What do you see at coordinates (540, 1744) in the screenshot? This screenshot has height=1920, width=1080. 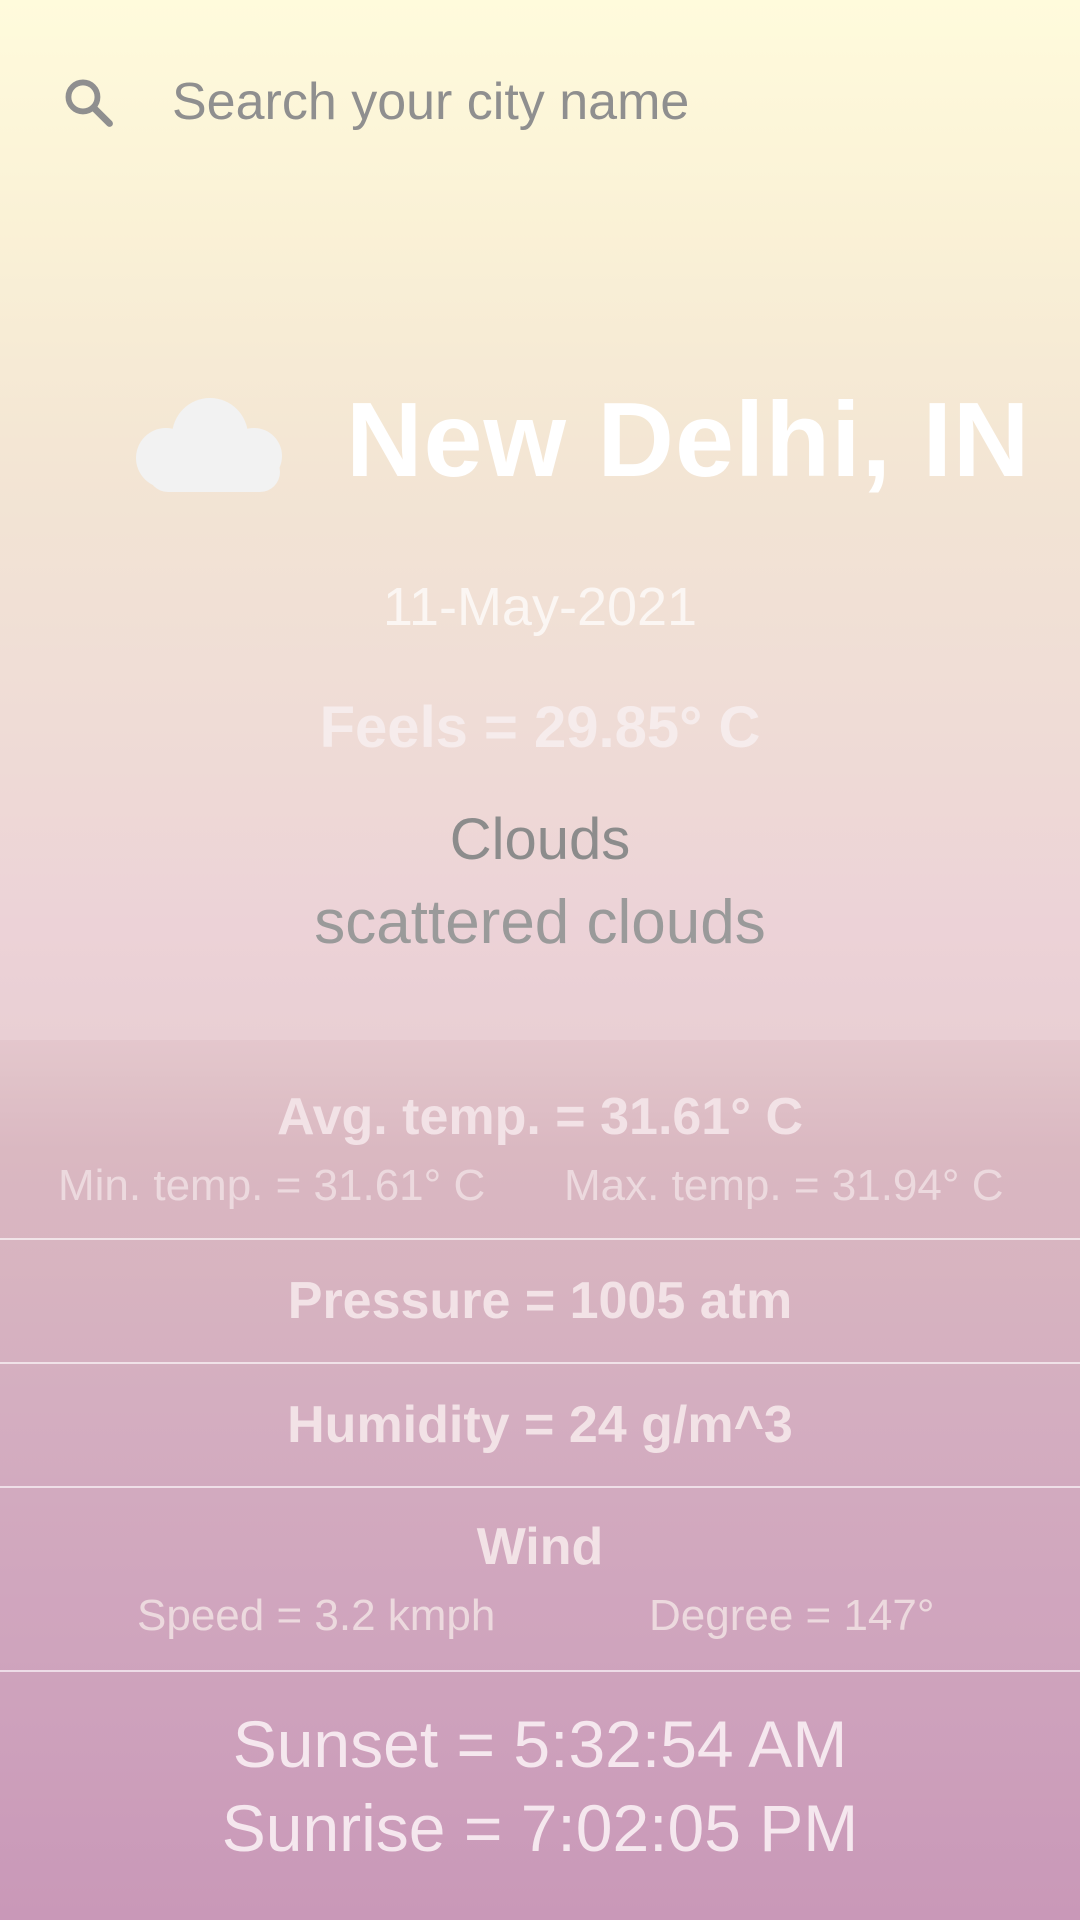 I see `sunset-text: Sunset = 5:32:54 AM` at bounding box center [540, 1744].